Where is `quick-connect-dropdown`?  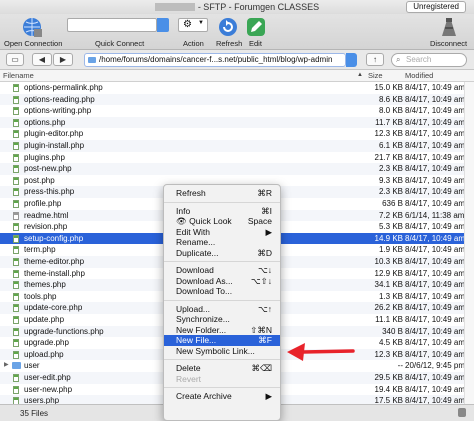 quick-connect-dropdown is located at coordinates (163, 25).